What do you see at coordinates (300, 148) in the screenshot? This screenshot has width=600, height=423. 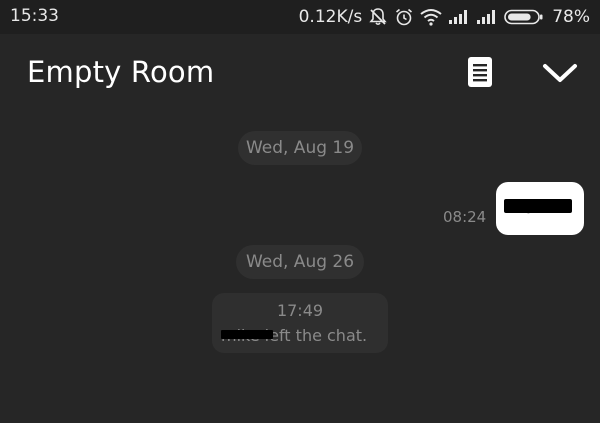 I see `date-separator: Wed, Aug 19` at bounding box center [300, 148].